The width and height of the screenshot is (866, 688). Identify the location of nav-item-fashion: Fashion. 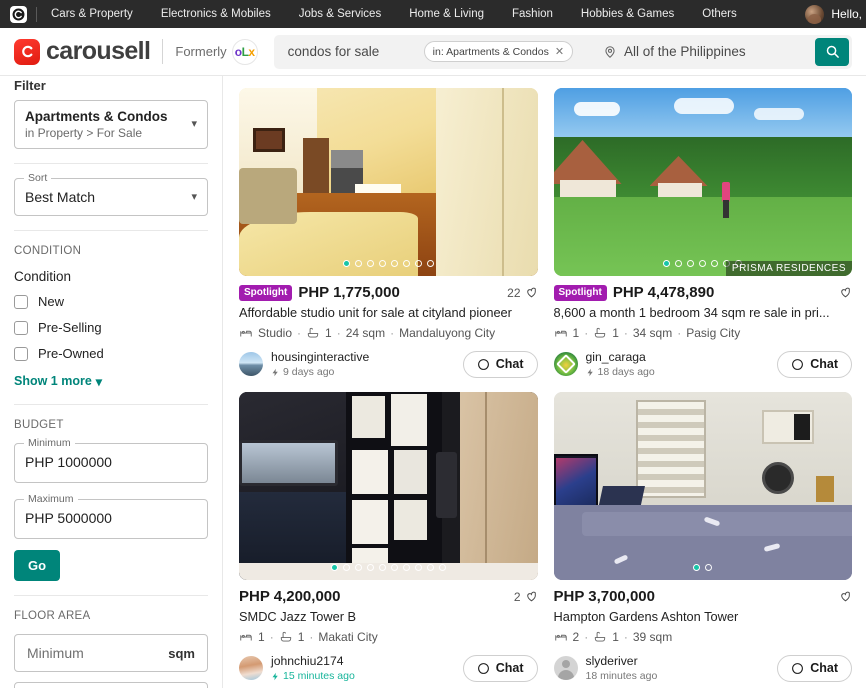
(532, 14).